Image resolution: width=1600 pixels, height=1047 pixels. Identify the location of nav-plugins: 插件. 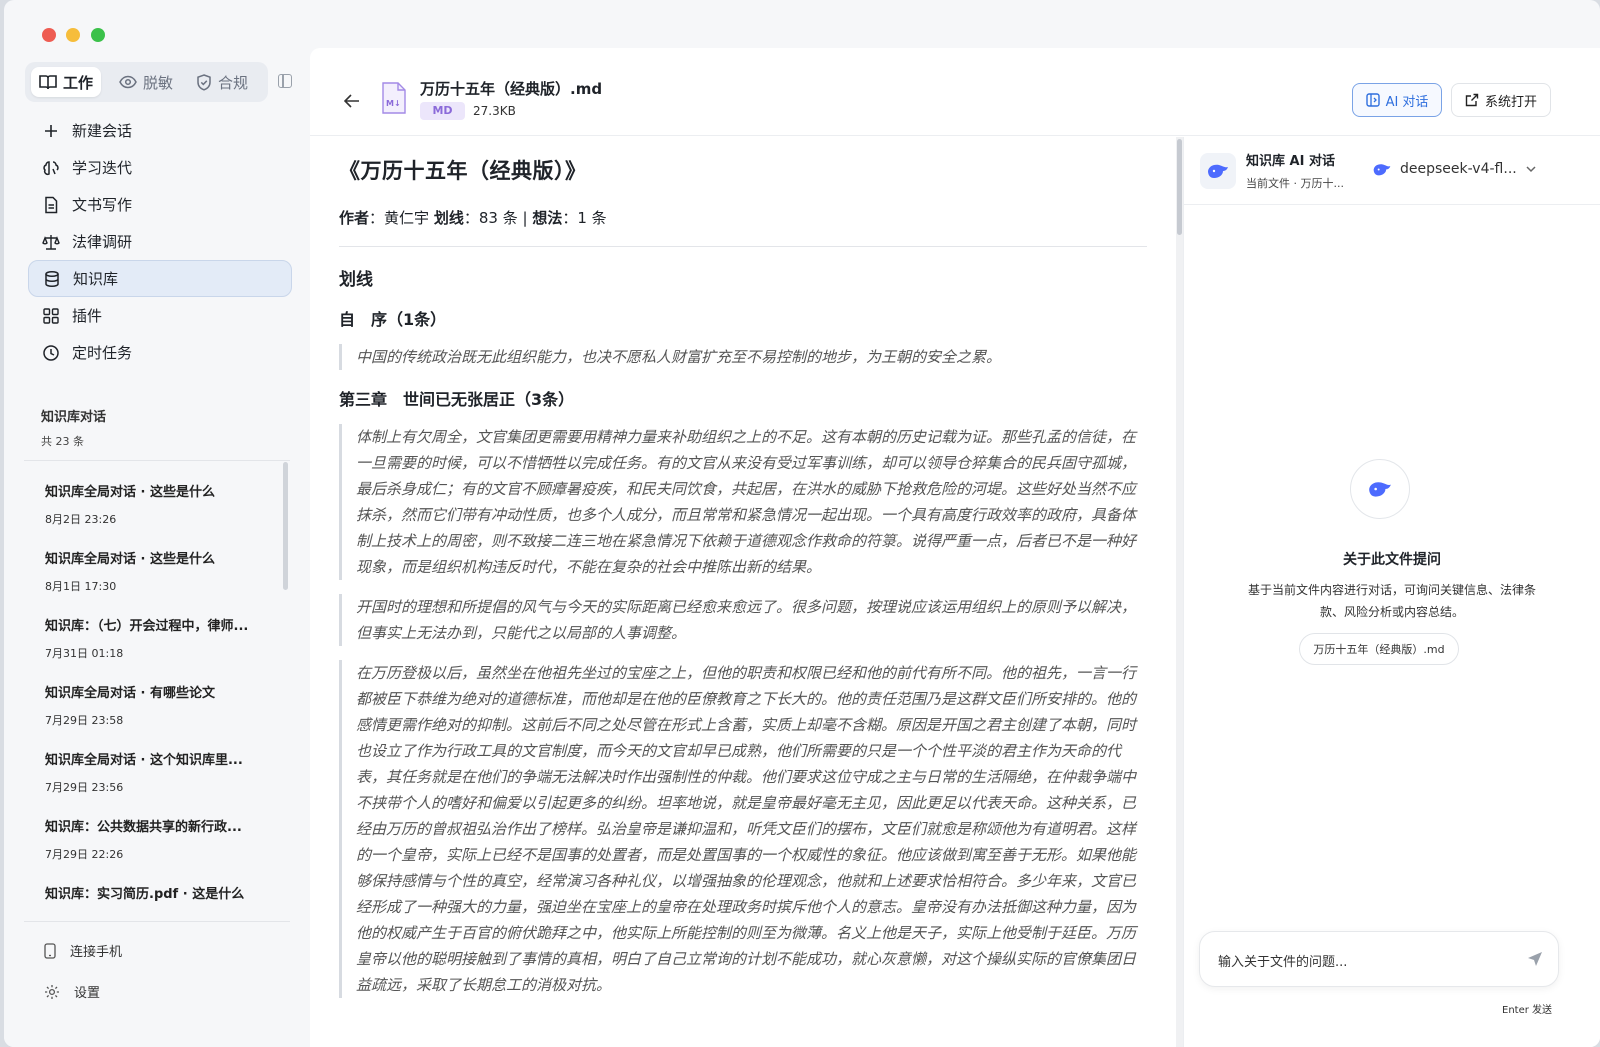
(160, 315).